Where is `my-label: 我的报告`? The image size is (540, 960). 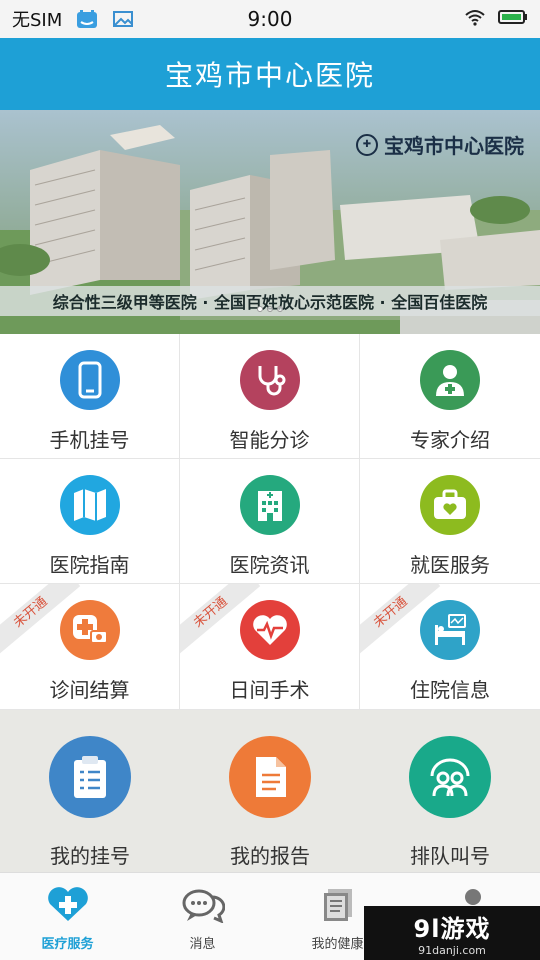
my-label: 我的报告 is located at coordinates (270, 856).